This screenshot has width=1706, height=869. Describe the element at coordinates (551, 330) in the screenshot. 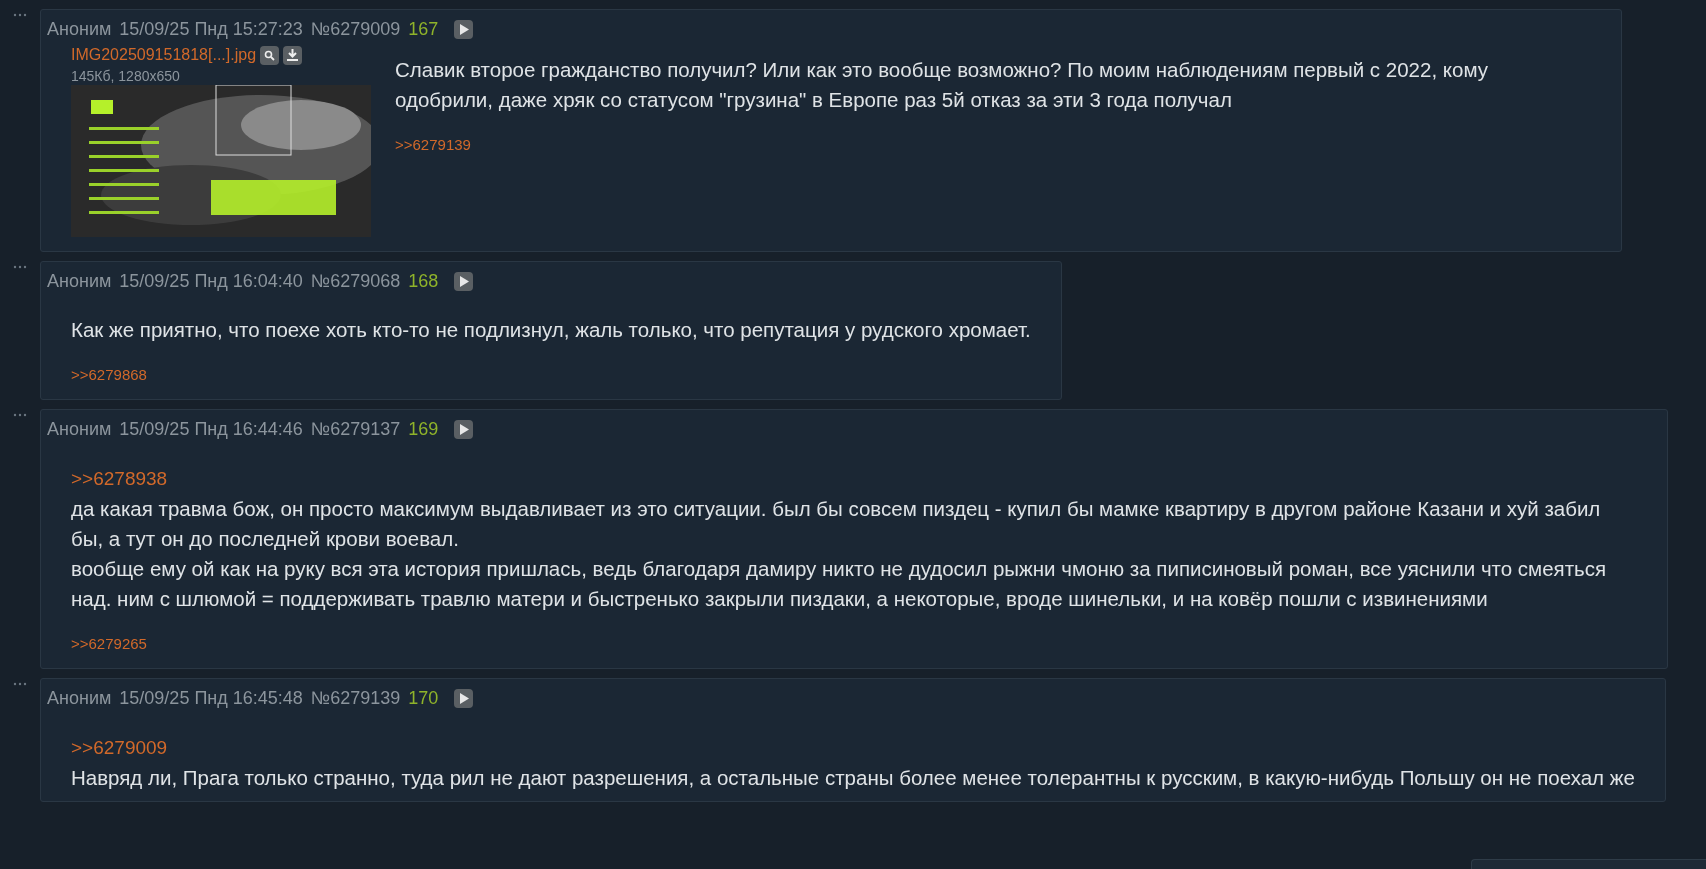

I see `post-text: Как же приятно, что поехе хоть кто-то не подлизнул, жаль только, что репутация у рудского хромает.` at that location.